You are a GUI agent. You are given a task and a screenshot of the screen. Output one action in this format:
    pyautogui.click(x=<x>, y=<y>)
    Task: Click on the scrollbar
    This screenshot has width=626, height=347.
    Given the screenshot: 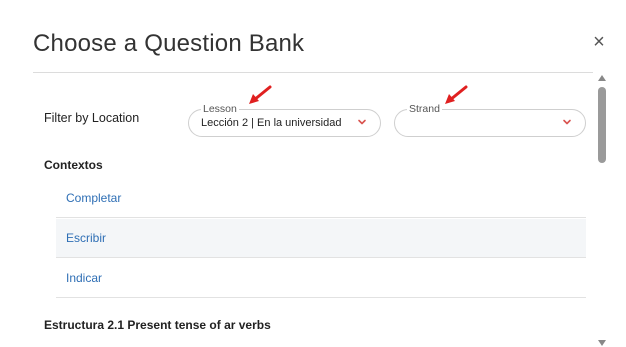 What is the action you would take?
    pyautogui.click(x=602, y=210)
    